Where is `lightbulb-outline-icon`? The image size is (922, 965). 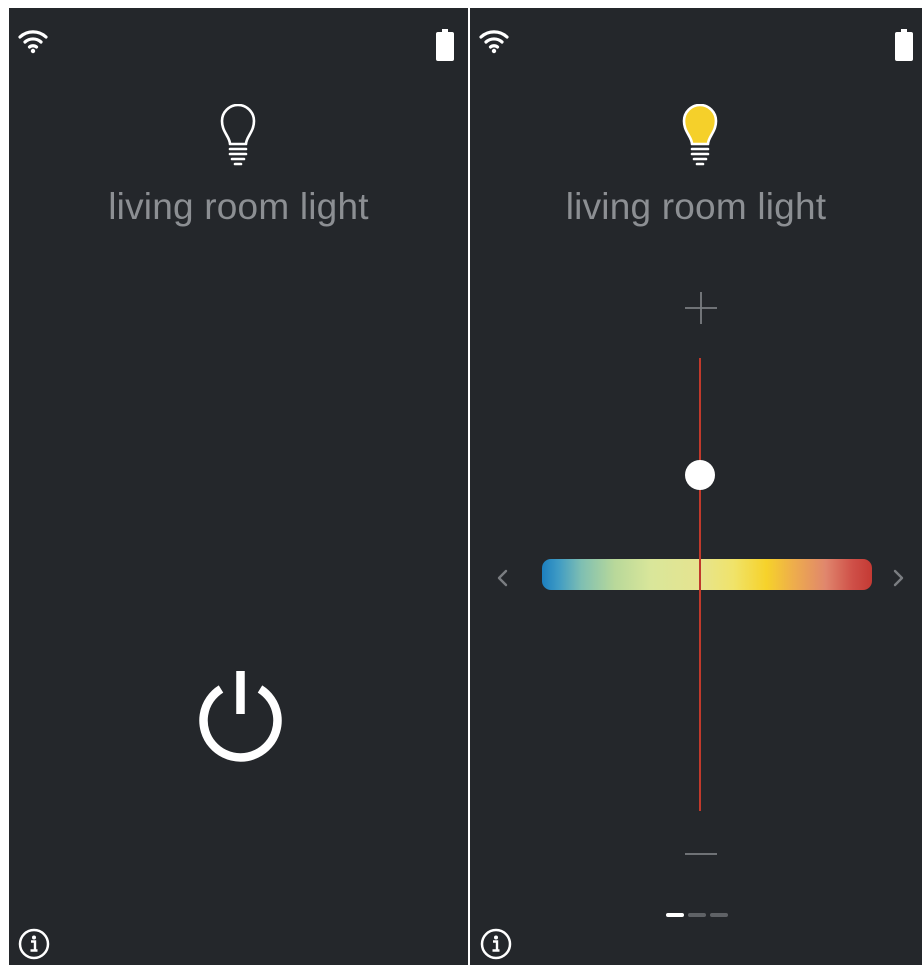
lightbulb-outline-icon is located at coordinates (238, 135).